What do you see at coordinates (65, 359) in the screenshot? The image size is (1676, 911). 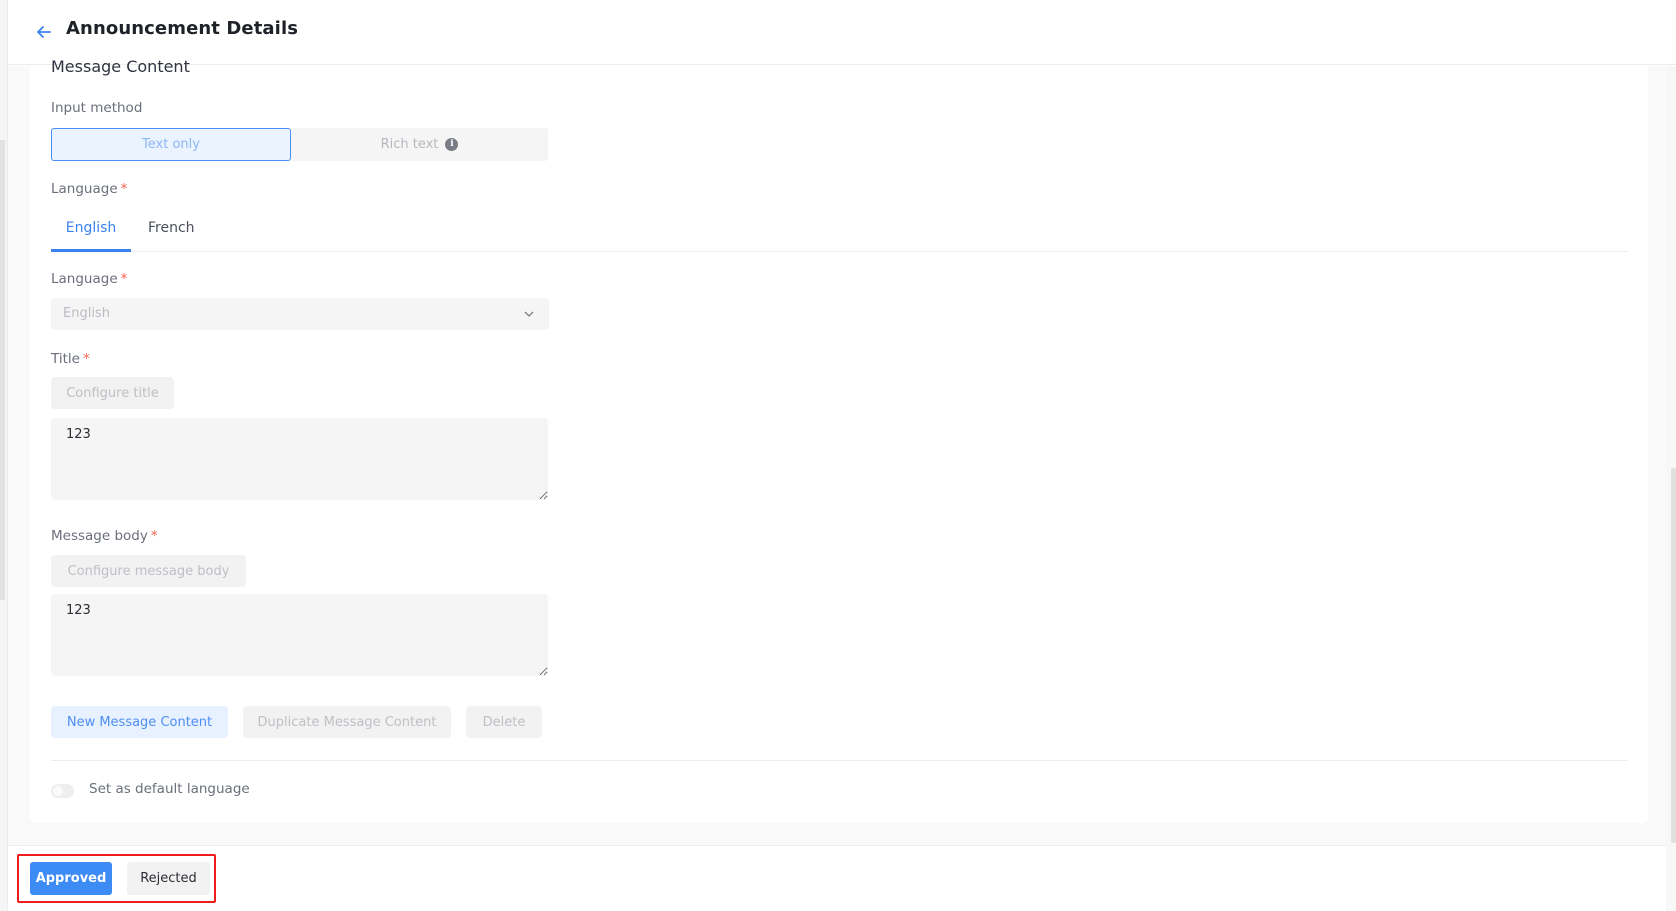 I see `title-label-text: Title` at bounding box center [65, 359].